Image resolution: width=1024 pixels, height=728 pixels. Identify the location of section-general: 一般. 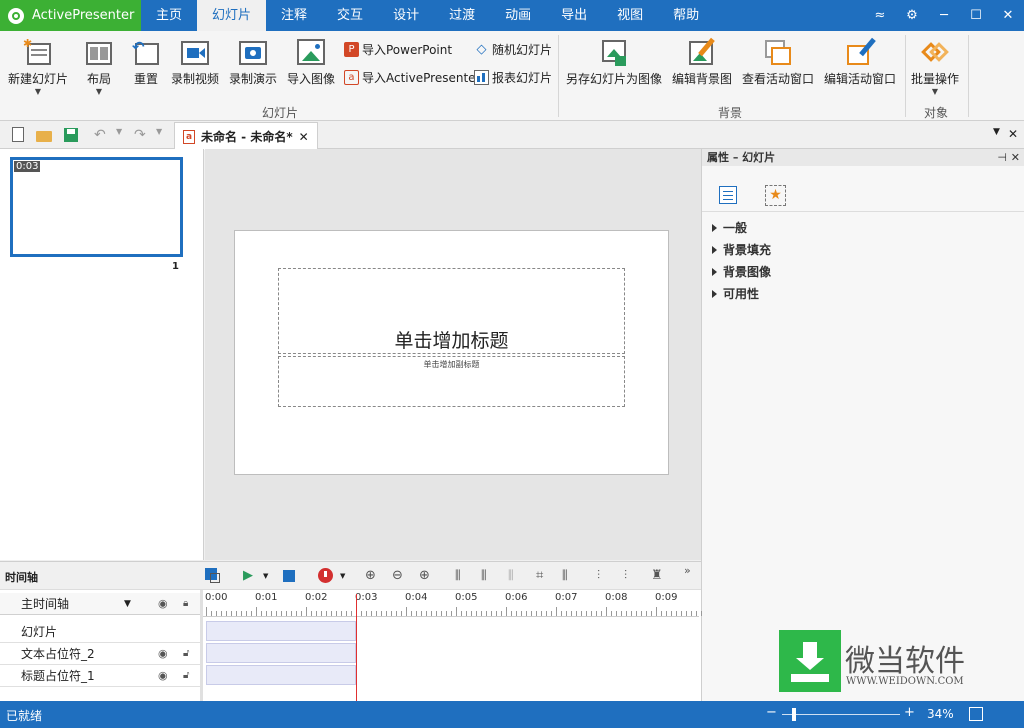
(729, 227).